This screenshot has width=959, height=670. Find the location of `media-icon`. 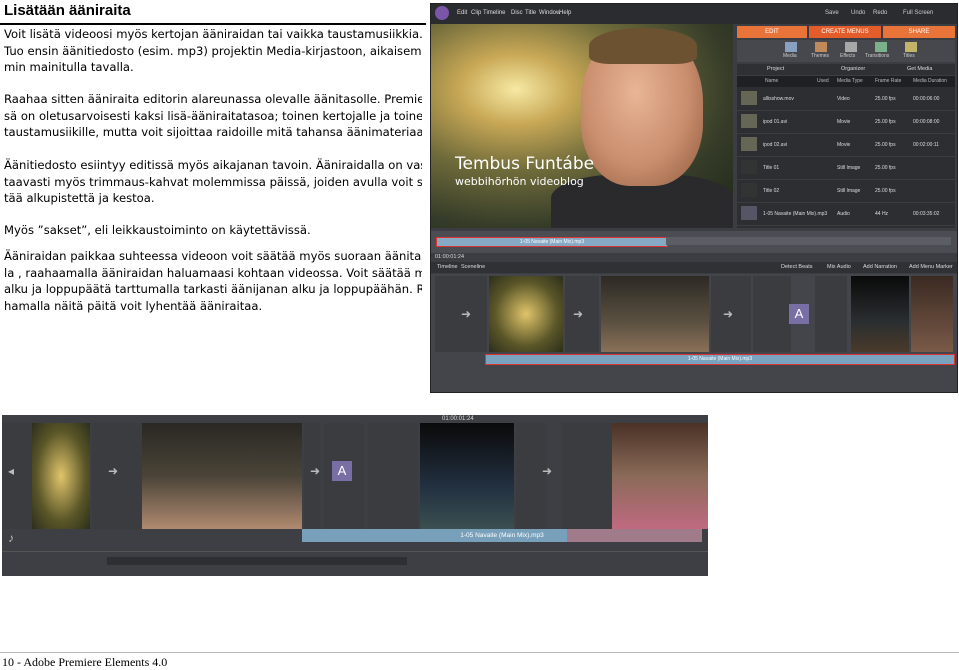

media-icon is located at coordinates (791, 47).